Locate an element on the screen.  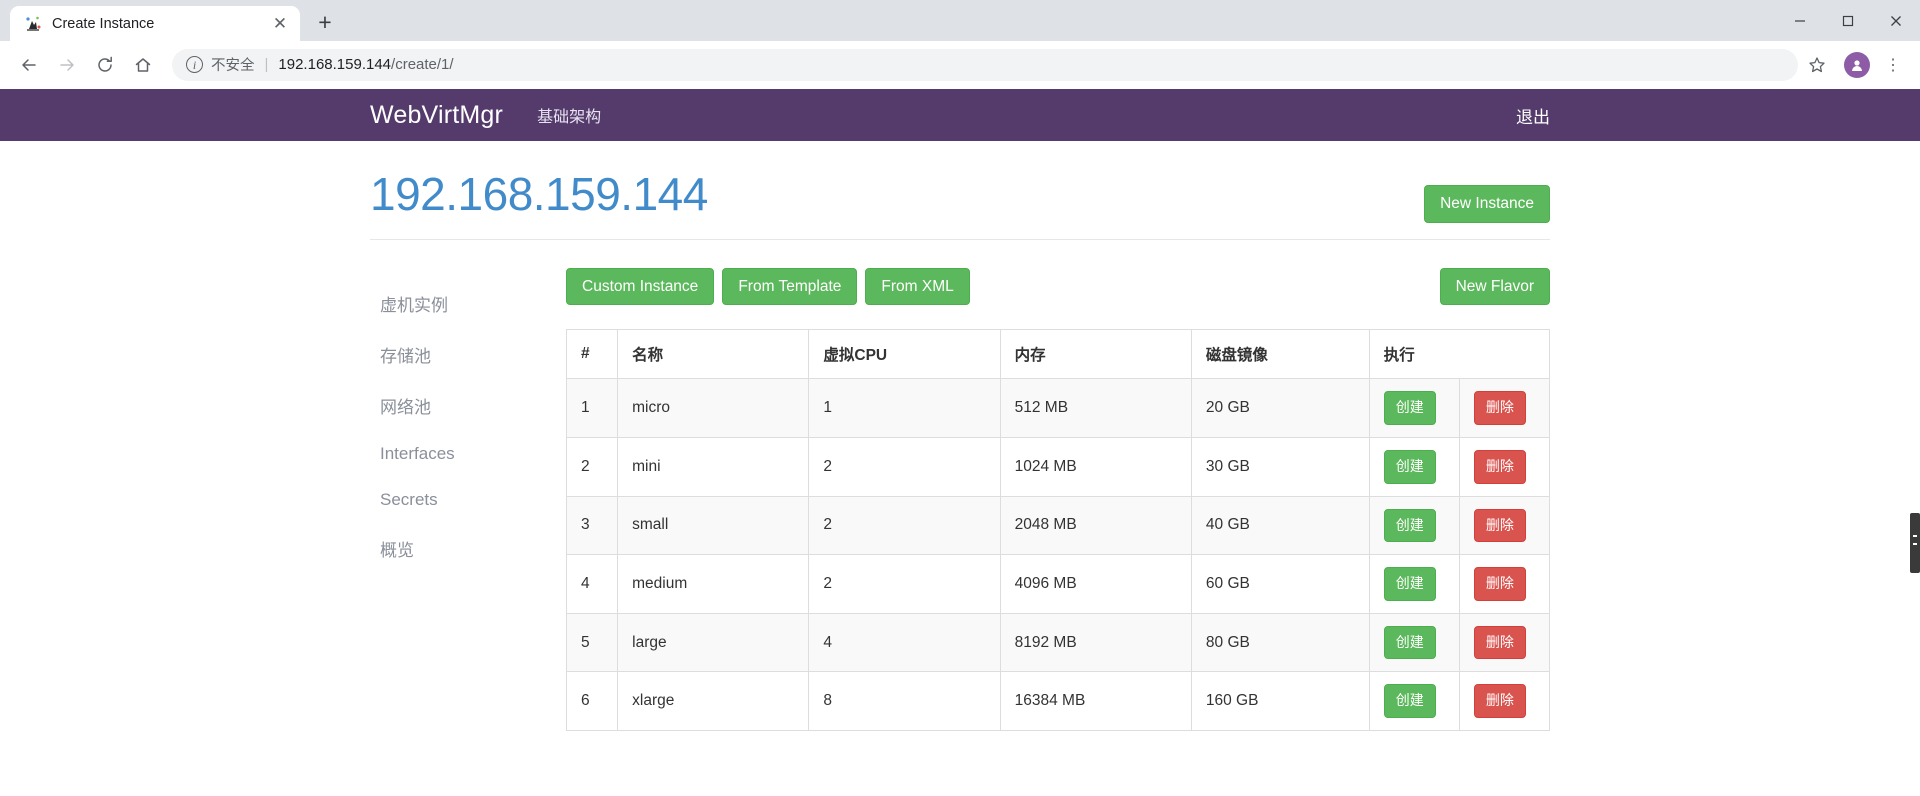
url-text: 192.168.159.144/create/1/ is located at coordinates (365, 64).